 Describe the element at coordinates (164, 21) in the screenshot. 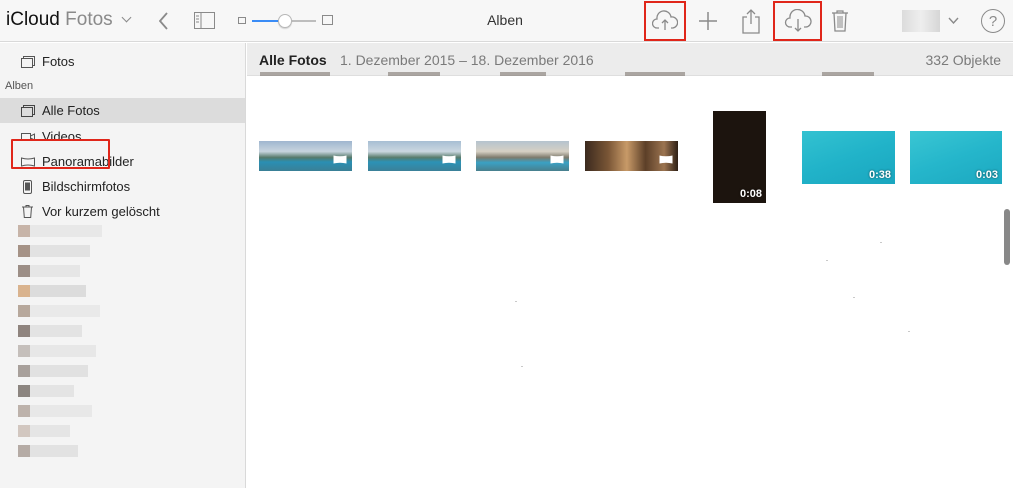

I see `chevron-left-icon` at that location.